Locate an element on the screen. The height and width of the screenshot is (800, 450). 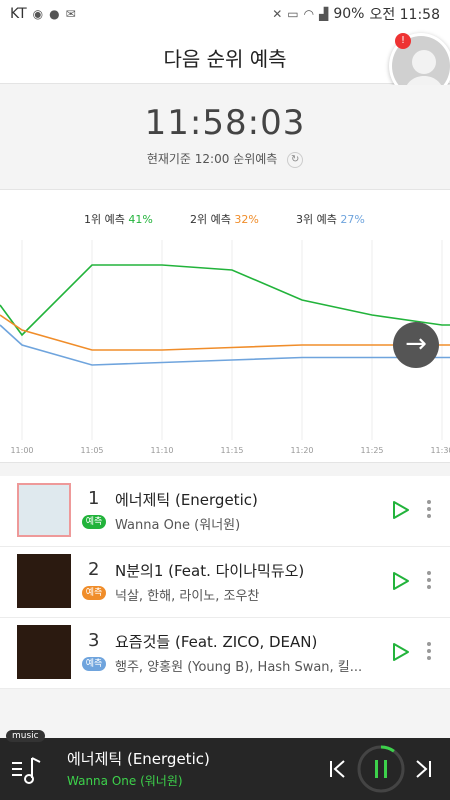
mute-icon: ✕ is located at coordinates (277, 14).